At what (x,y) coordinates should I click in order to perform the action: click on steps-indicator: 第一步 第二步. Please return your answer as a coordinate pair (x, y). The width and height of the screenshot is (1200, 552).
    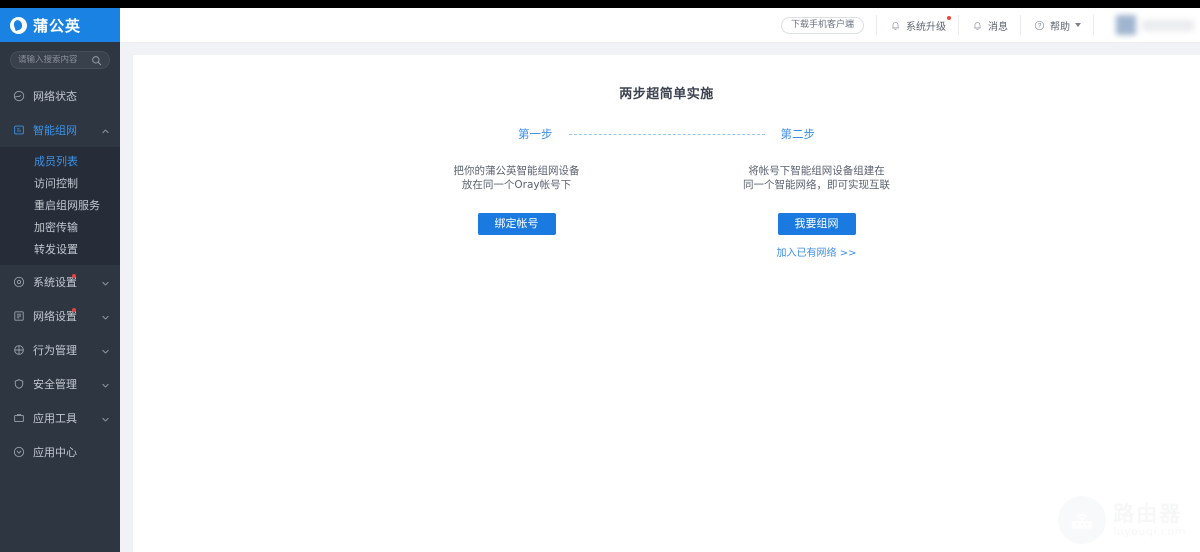
    Looking at the image, I should click on (666, 134).